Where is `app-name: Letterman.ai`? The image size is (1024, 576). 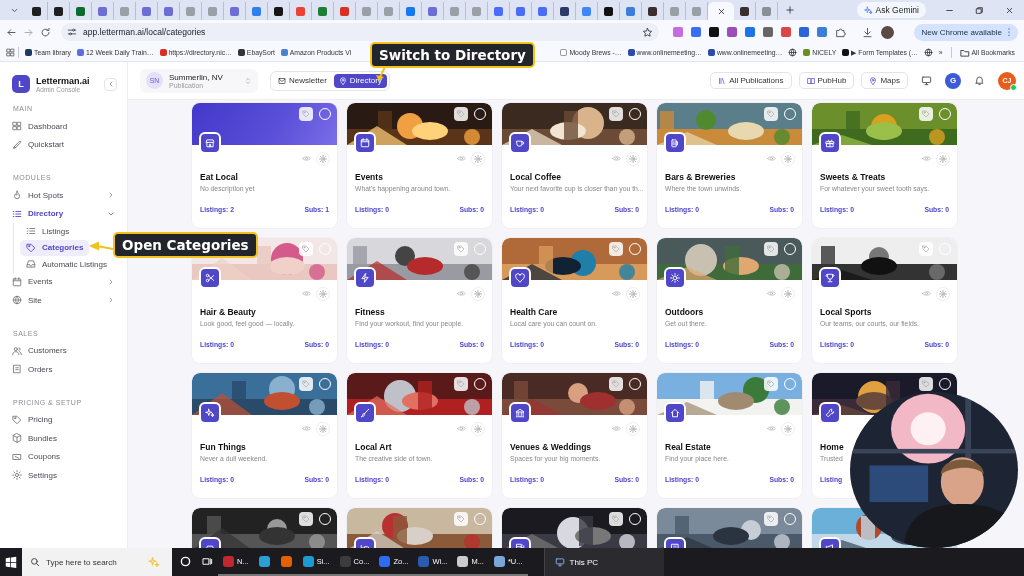
app-name: Letterman.ai is located at coordinates (63, 80).